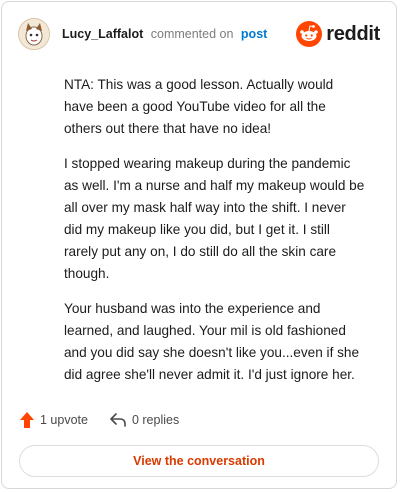 The image size is (400, 492). I want to click on byline: Lucy_Laffalot commented on post, so click(164, 34).